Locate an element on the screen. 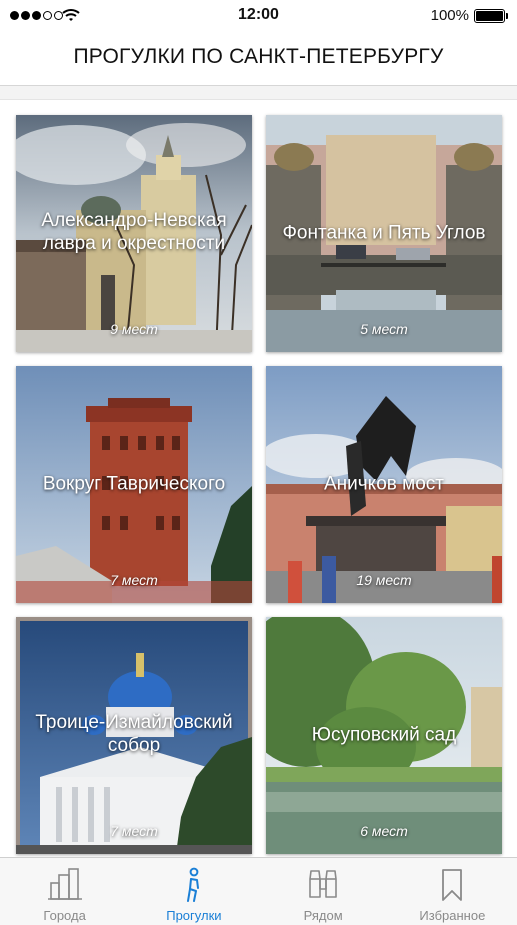  header-divider is located at coordinates (258, 93).